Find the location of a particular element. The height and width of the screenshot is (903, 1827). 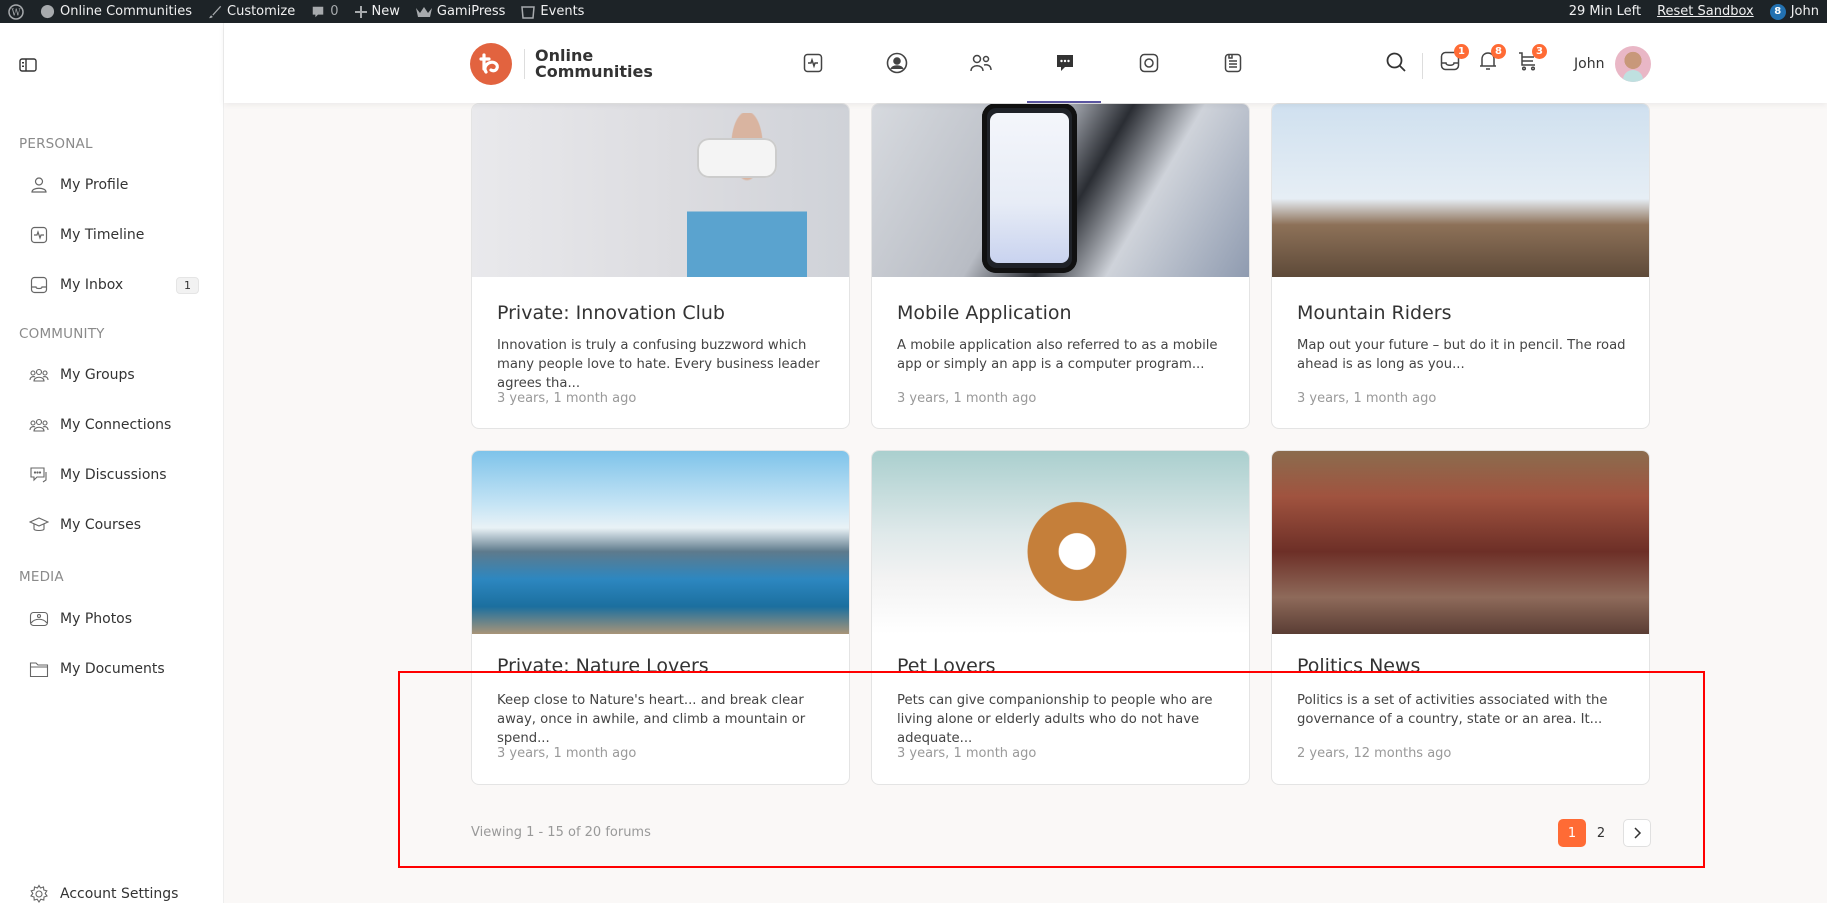

nav-activity is located at coordinates (813, 63).